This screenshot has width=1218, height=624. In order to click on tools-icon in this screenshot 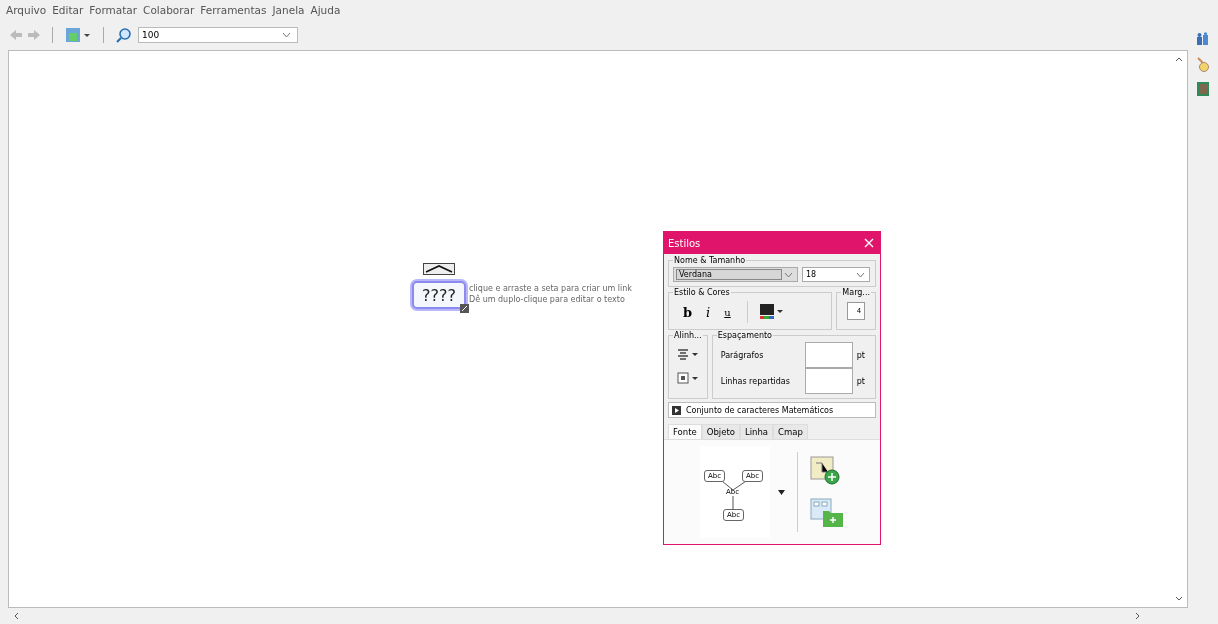, I will do `click(1203, 64)`.